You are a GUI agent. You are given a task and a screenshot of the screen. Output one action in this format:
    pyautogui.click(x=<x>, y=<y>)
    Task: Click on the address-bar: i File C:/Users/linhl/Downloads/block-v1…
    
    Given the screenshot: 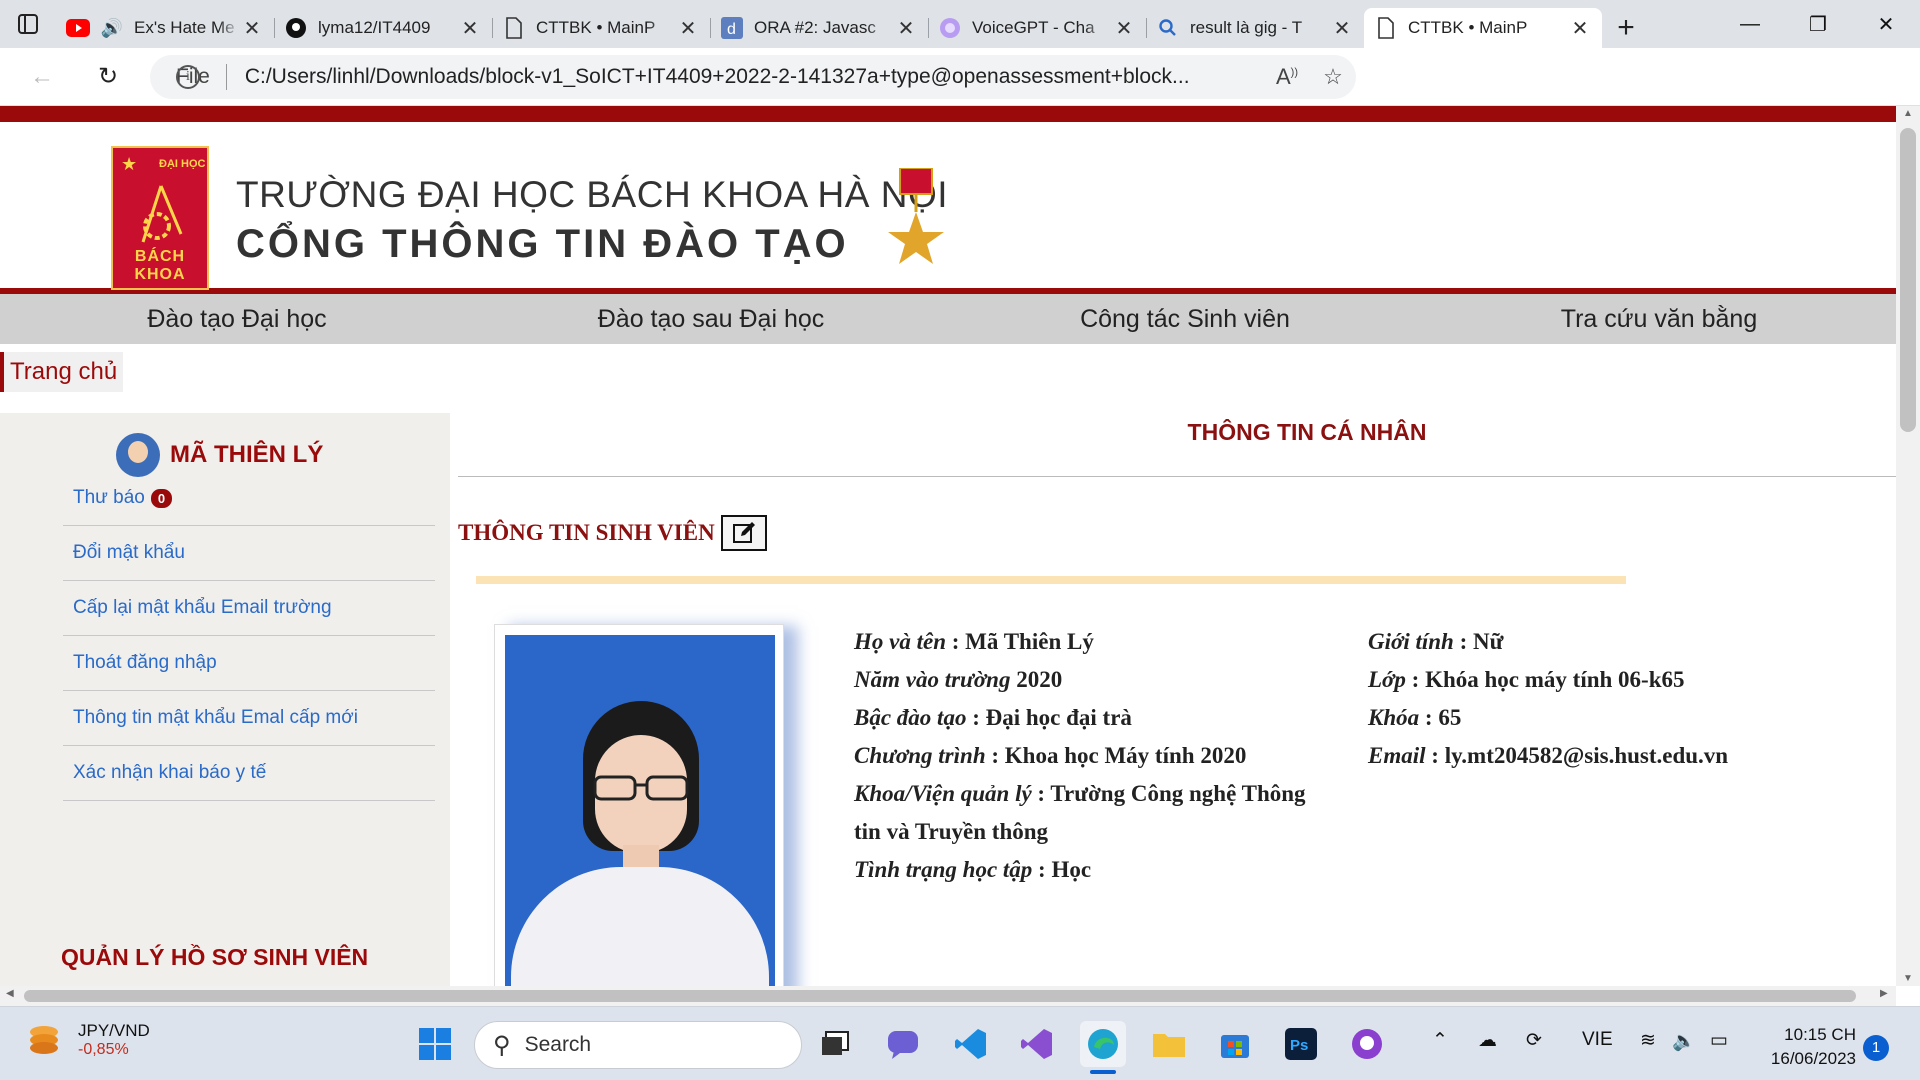 What is the action you would take?
    pyautogui.click(x=753, y=77)
    